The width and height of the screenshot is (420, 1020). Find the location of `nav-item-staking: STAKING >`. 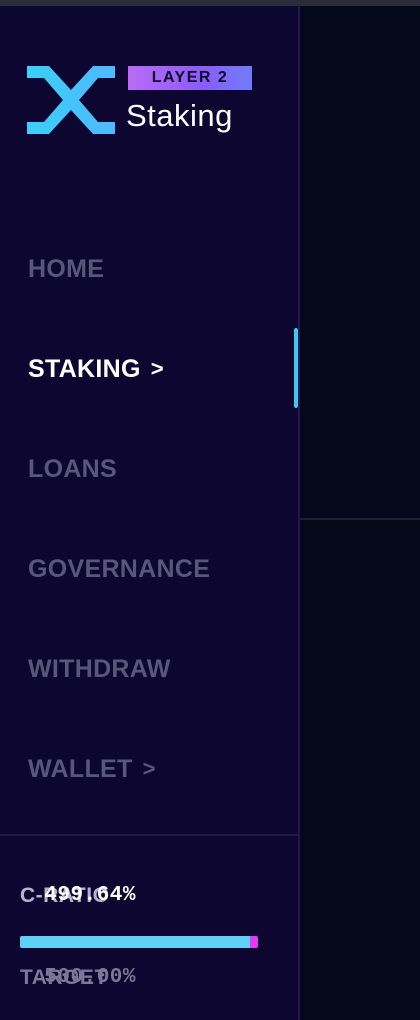

nav-item-staking: STAKING > is located at coordinates (96, 369).